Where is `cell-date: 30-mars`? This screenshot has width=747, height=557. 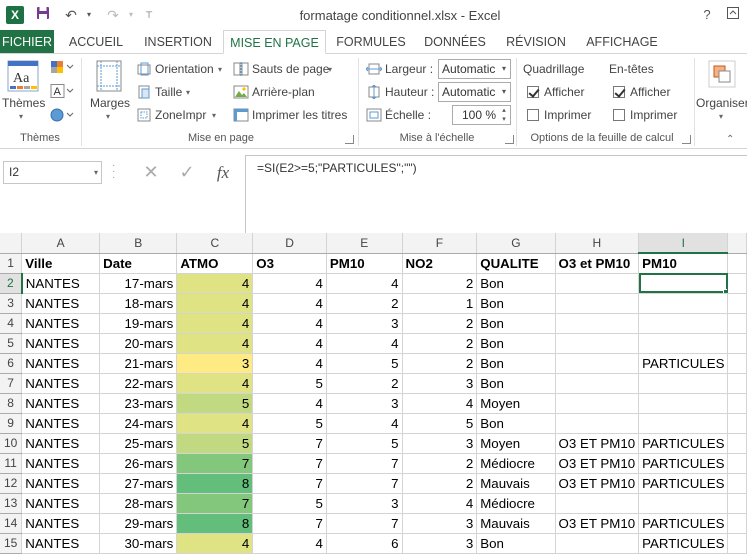
cell-date: 30-mars is located at coordinates (138, 543).